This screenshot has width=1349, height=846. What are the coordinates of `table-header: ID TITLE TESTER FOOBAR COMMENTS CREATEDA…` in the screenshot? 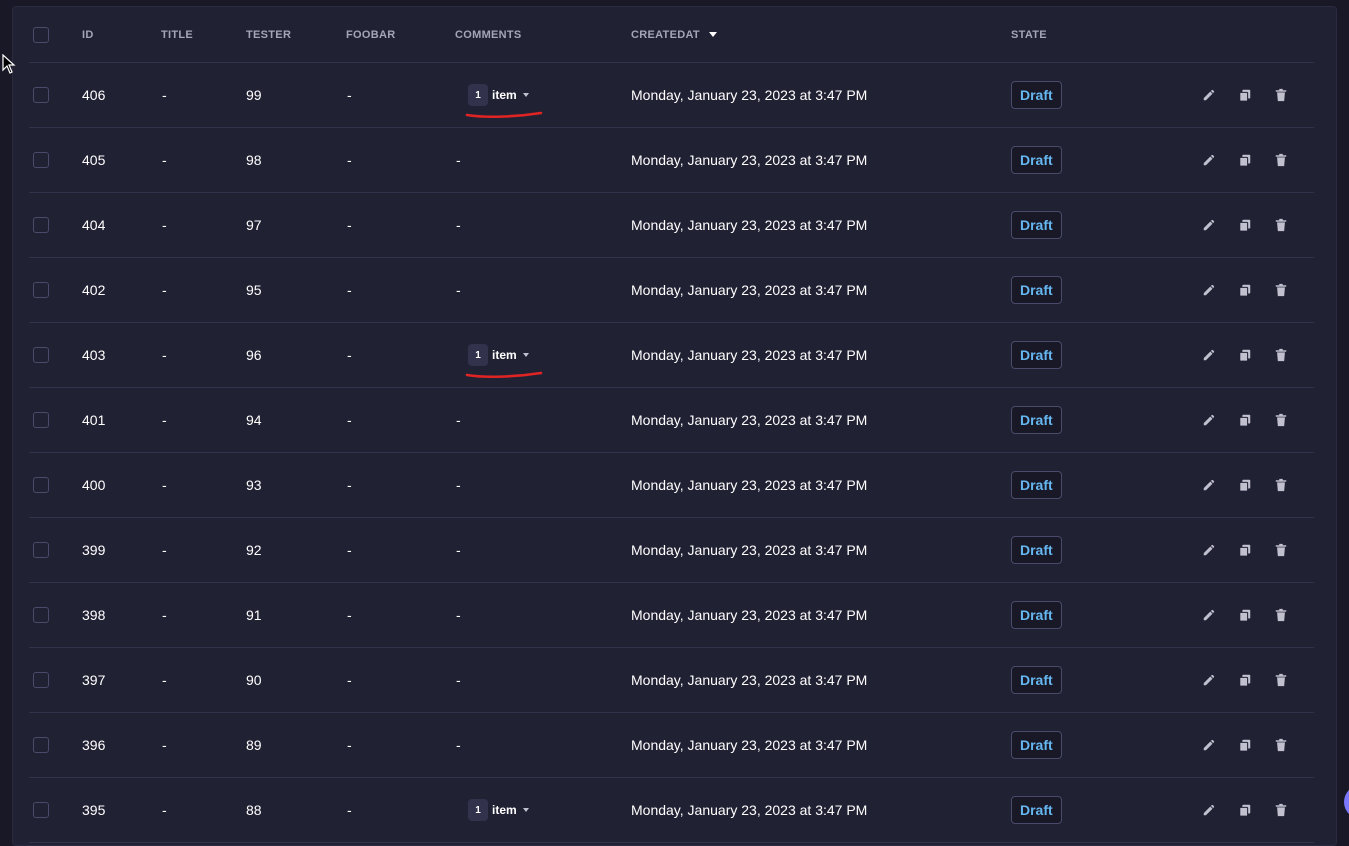 It's located at (671, 35).